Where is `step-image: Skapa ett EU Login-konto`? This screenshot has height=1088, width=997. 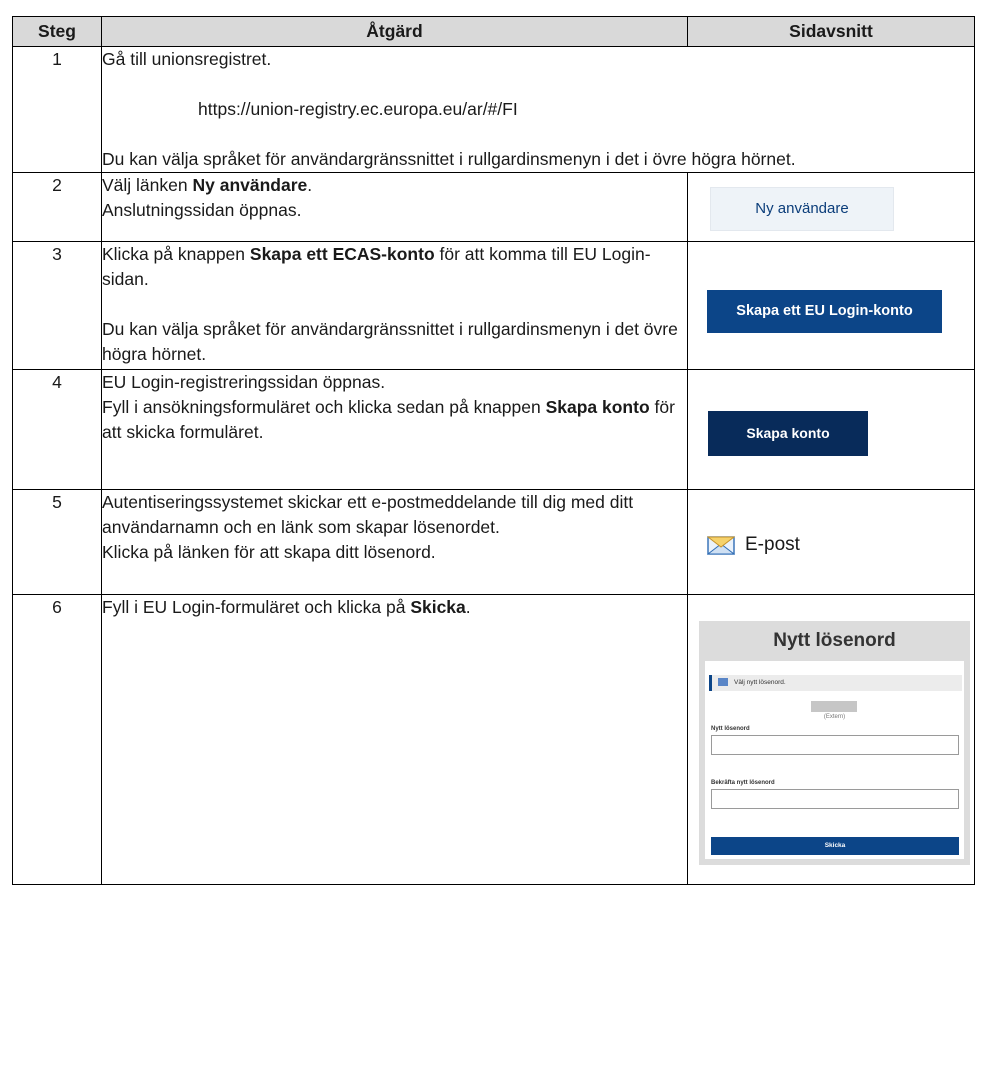
step-image: Skapa ett EU Login-konto is located at coordinates (831, 305).